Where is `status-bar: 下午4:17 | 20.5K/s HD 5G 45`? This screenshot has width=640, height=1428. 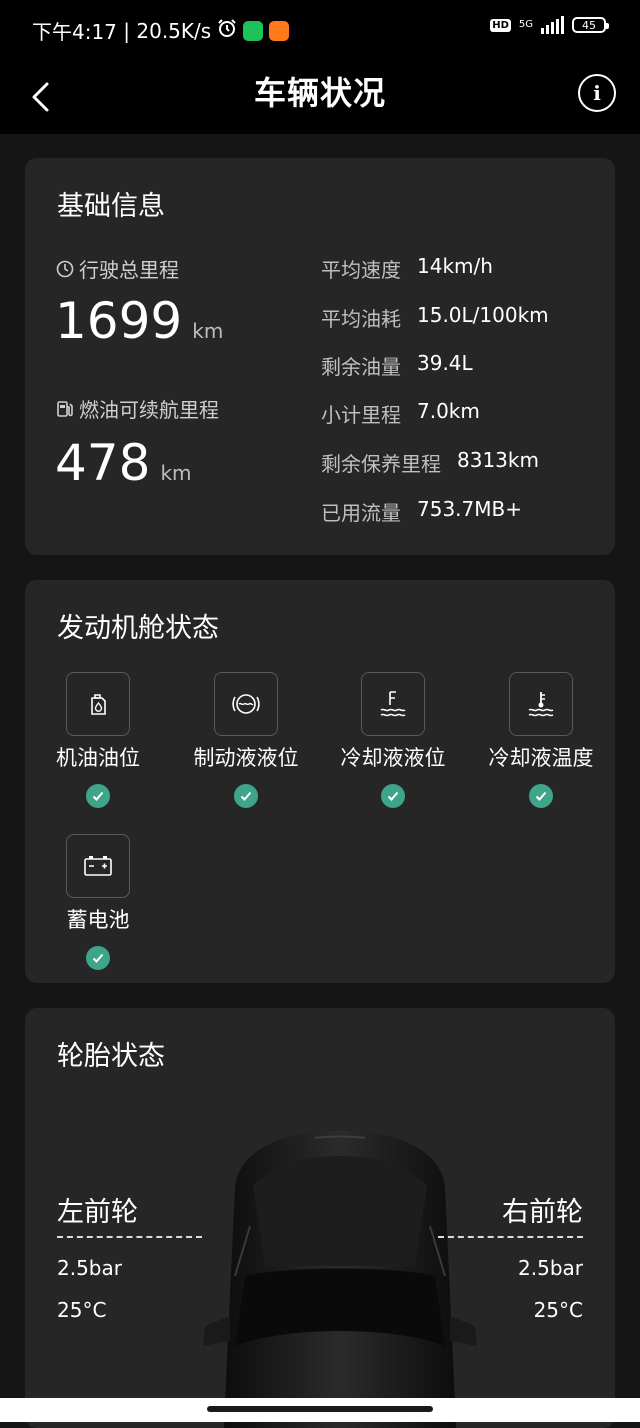
status-bar: 下午4:17 | 20.5K/s HD 5G 45 is located at coordinates (320, 30).